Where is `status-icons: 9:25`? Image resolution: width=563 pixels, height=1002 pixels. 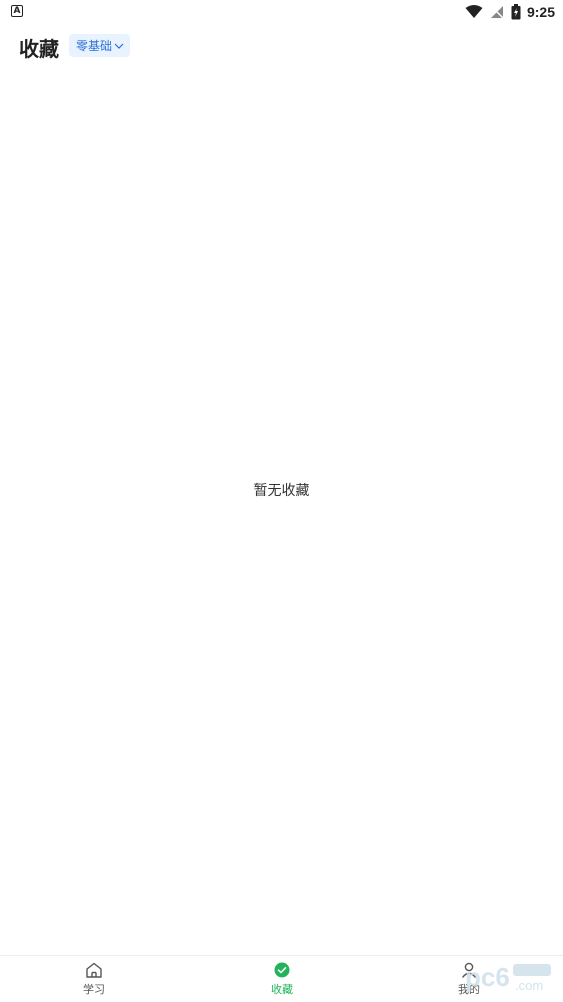 status-icons: 9:25 is located at coordinates (510, 12).